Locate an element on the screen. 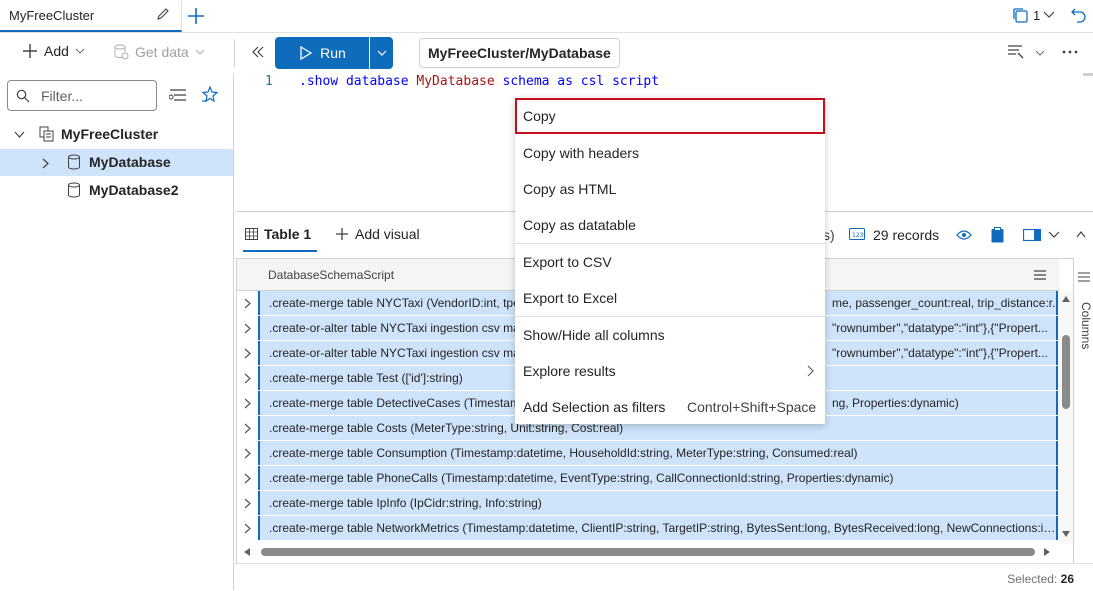  filter-options-icon is located at coordinates (178, 95).